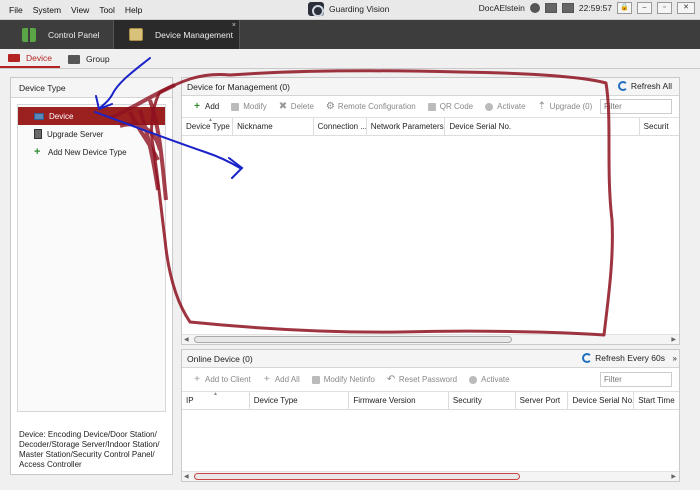  What do you see at coordinates (571, 106) in the screenshot?
I see `button-label: Upgrade (0)` at bounding box center [571, 106].